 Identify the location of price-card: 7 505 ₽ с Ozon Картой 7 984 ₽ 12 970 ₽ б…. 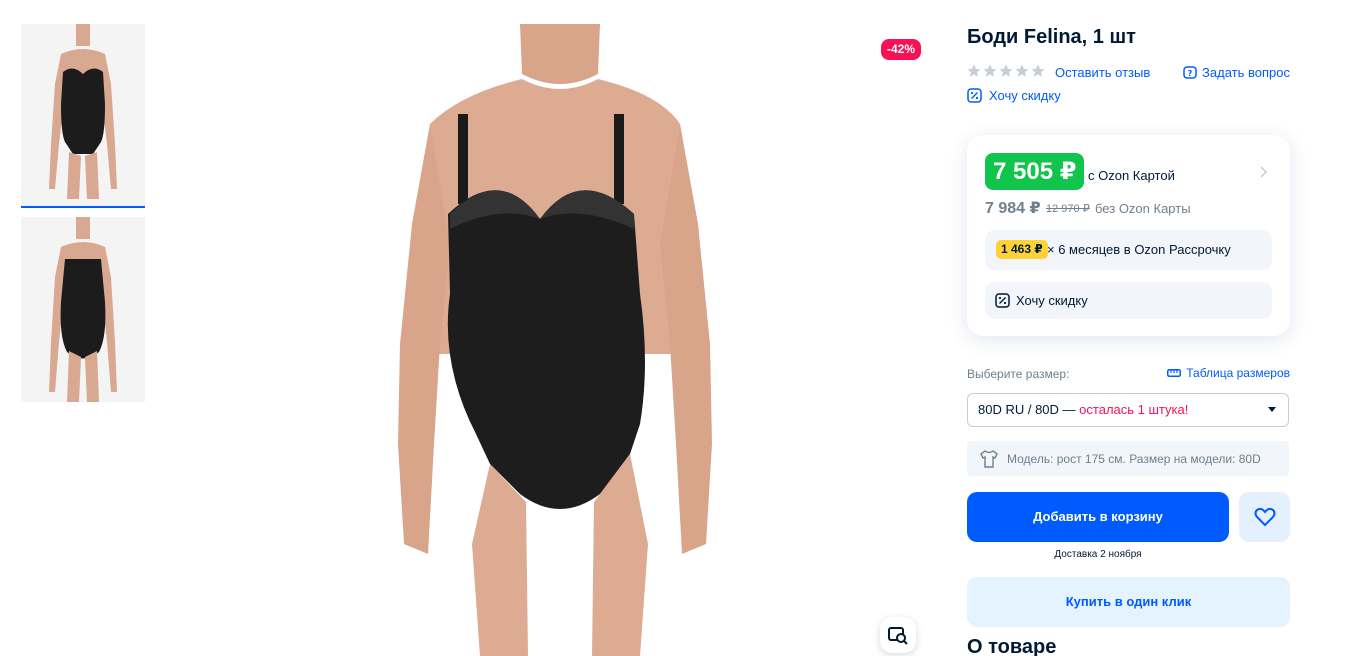
(1128, 235).